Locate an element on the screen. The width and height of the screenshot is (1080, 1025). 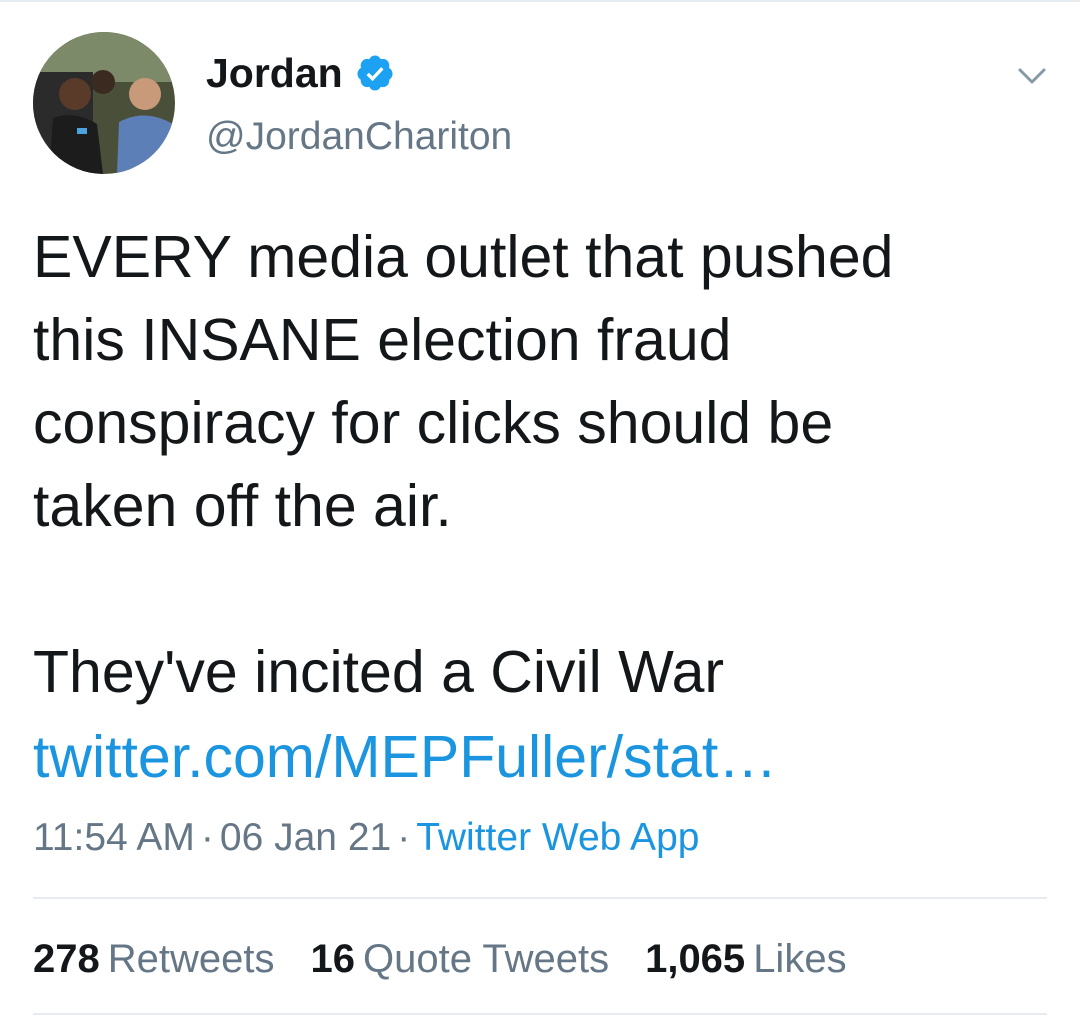
avatar is located at coordinates (104, 103).